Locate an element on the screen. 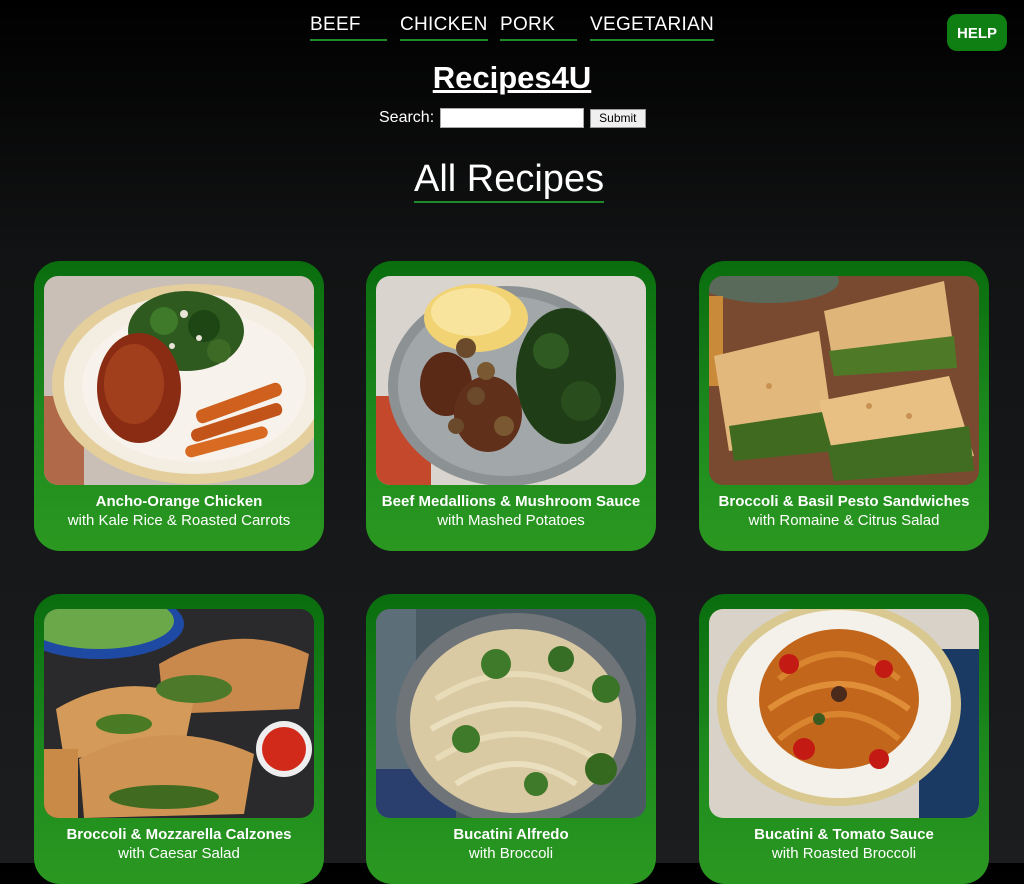  recipe-subtitle: with Caesar Salad is located at coordinates (179, 853).